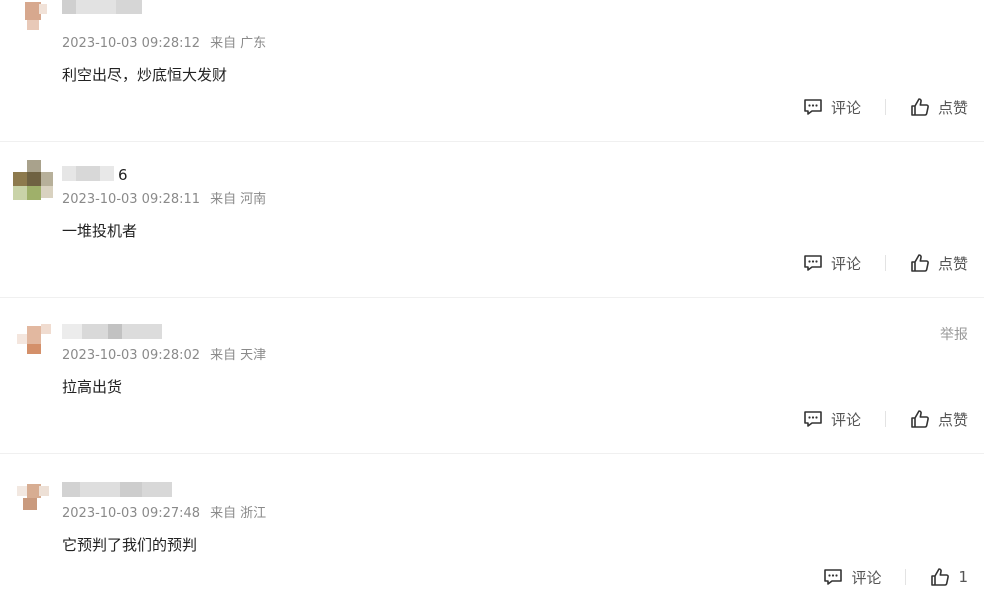 Image resolution: width=984 pixels, height=593 pixels. I want to click on comment-location: 天津, so click(253, 355).